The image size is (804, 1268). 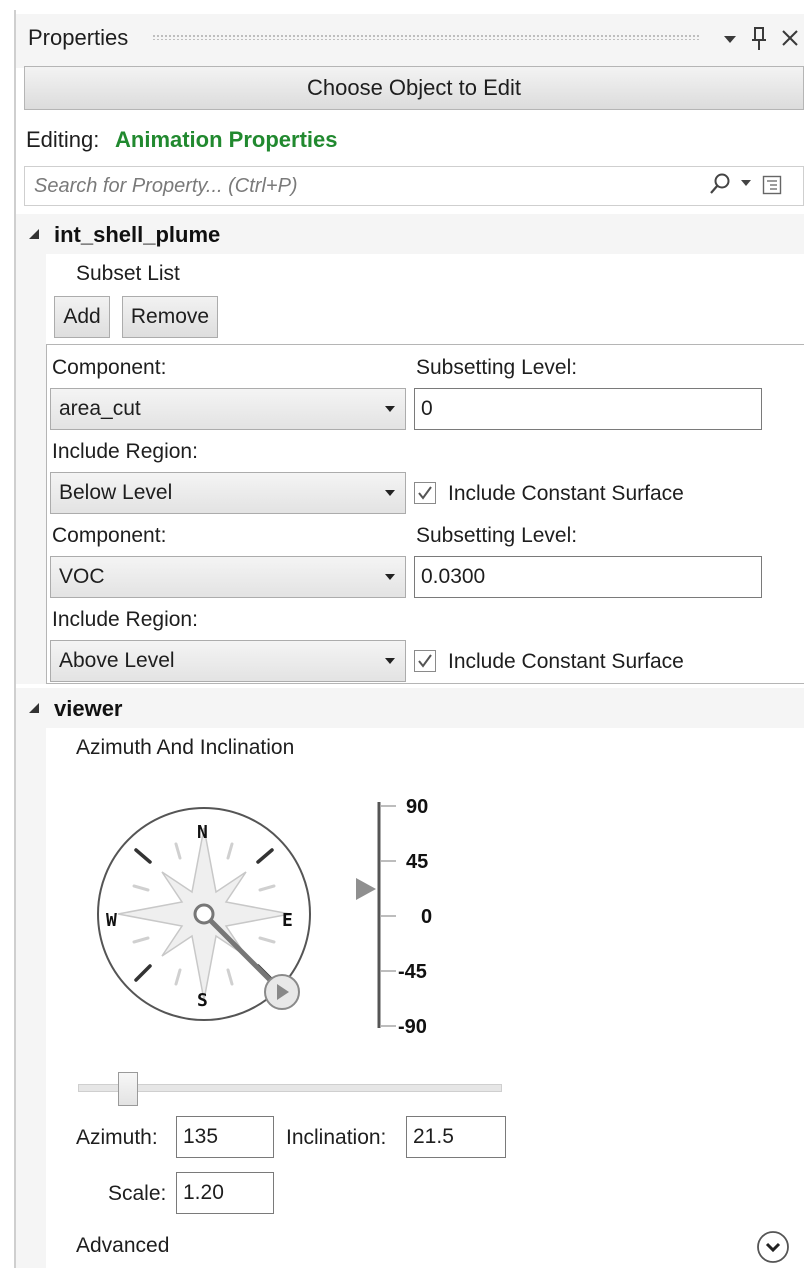 I want to click on expand-advanced-icon, so click(x=773, y=1247).